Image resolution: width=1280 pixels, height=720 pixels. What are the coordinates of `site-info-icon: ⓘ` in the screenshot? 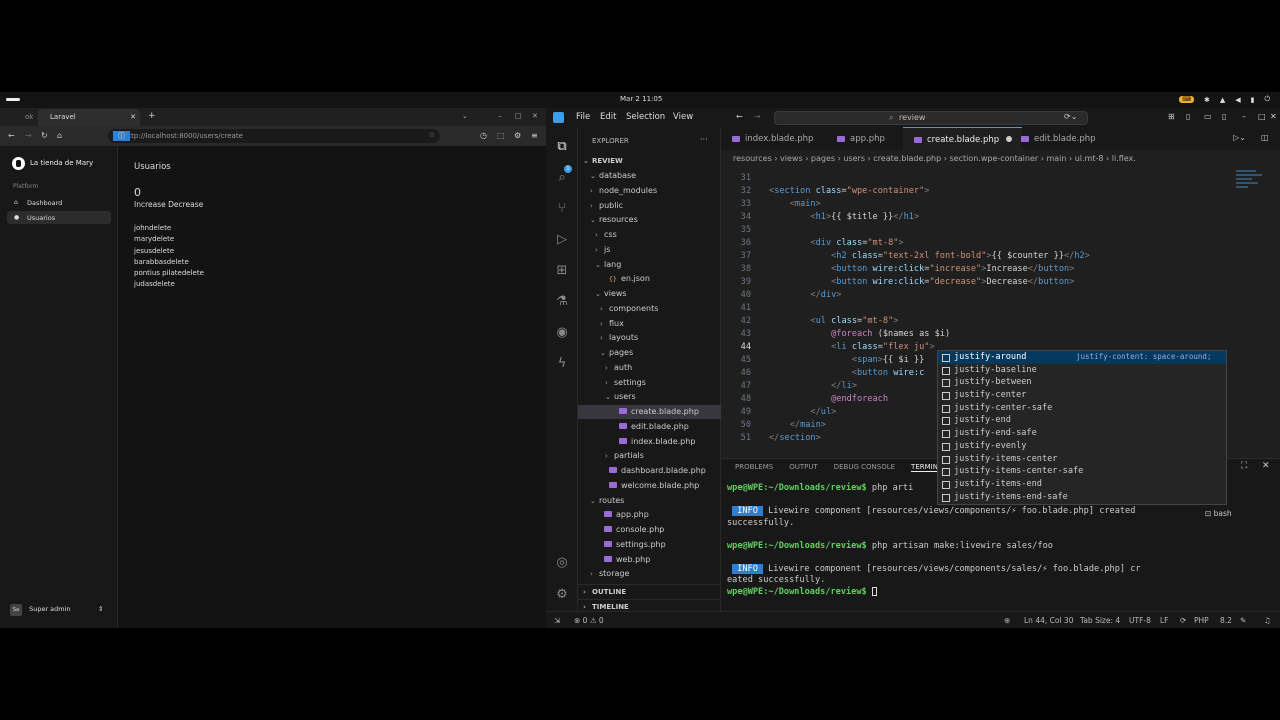 It's located at (121, 136).